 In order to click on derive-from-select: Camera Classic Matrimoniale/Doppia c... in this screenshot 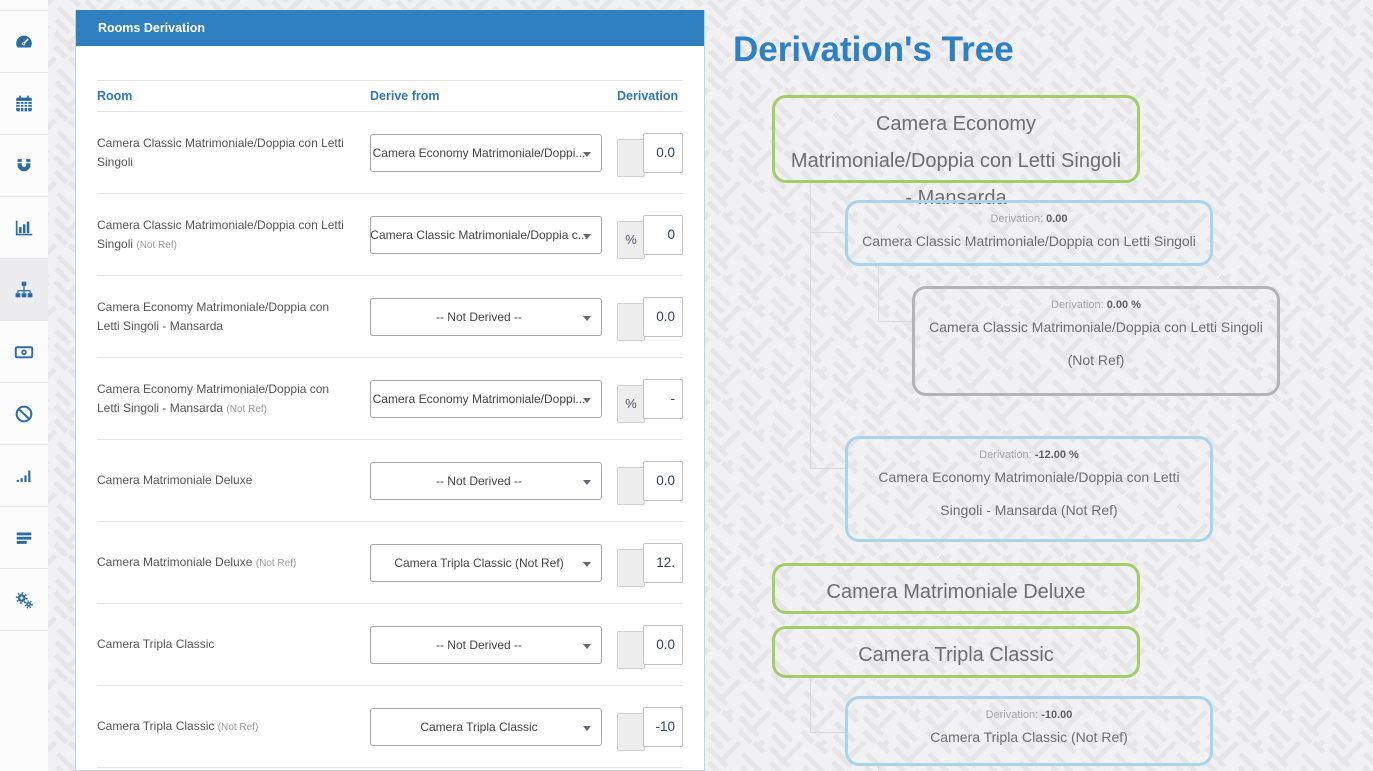, I will do `click(486, 234)`.